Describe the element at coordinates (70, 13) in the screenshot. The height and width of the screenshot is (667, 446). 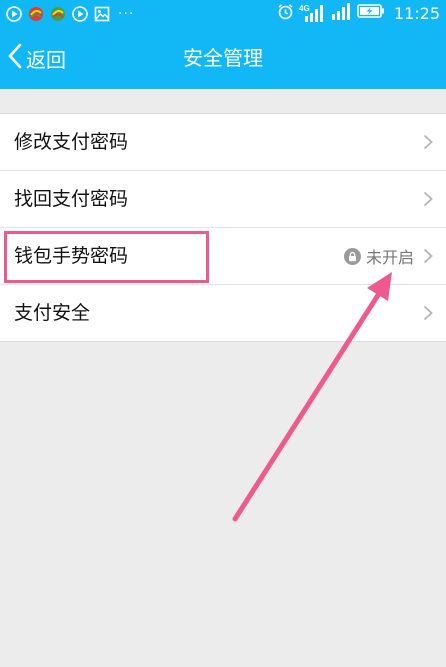
I see `notification-icons: ···` at that location.